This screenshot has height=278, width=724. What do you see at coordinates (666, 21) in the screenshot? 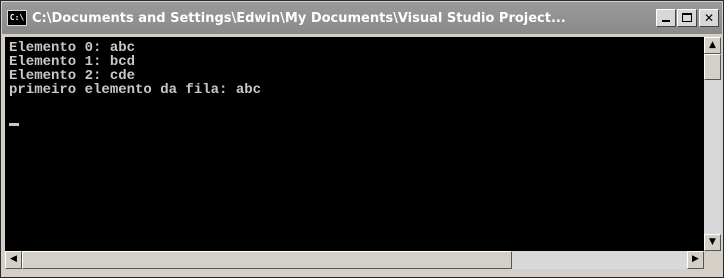
I see `minimize-icon` at bounding box center [666, 21].